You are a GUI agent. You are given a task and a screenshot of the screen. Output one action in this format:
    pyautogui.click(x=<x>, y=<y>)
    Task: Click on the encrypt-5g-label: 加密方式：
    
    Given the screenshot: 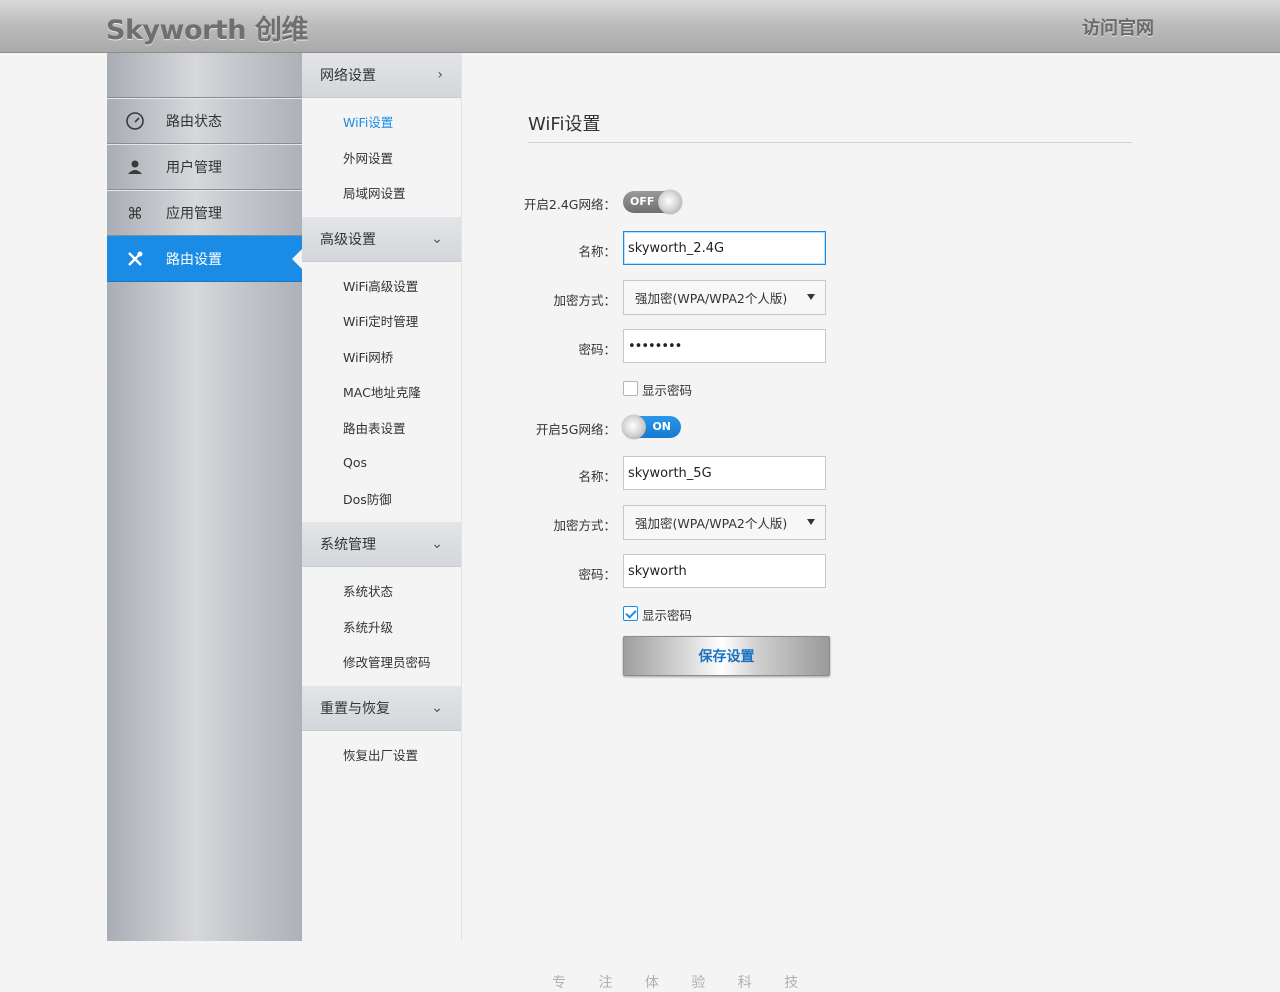 What is the action you would take?
    pyautogui.click(x=584, y=525)
    